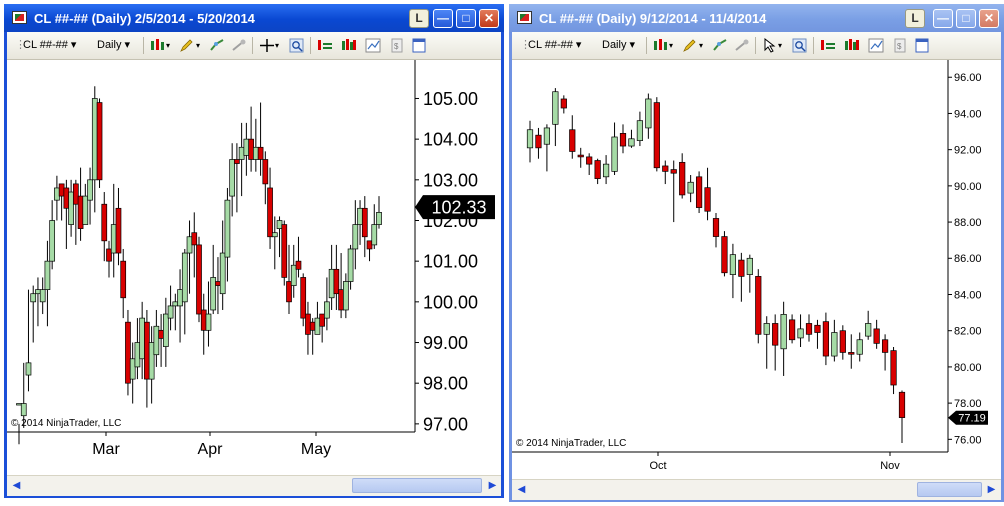 Image resolution: width=1004 pixels, height=506 pixels. I want to click on maximize-button: □, so click(966, 18).